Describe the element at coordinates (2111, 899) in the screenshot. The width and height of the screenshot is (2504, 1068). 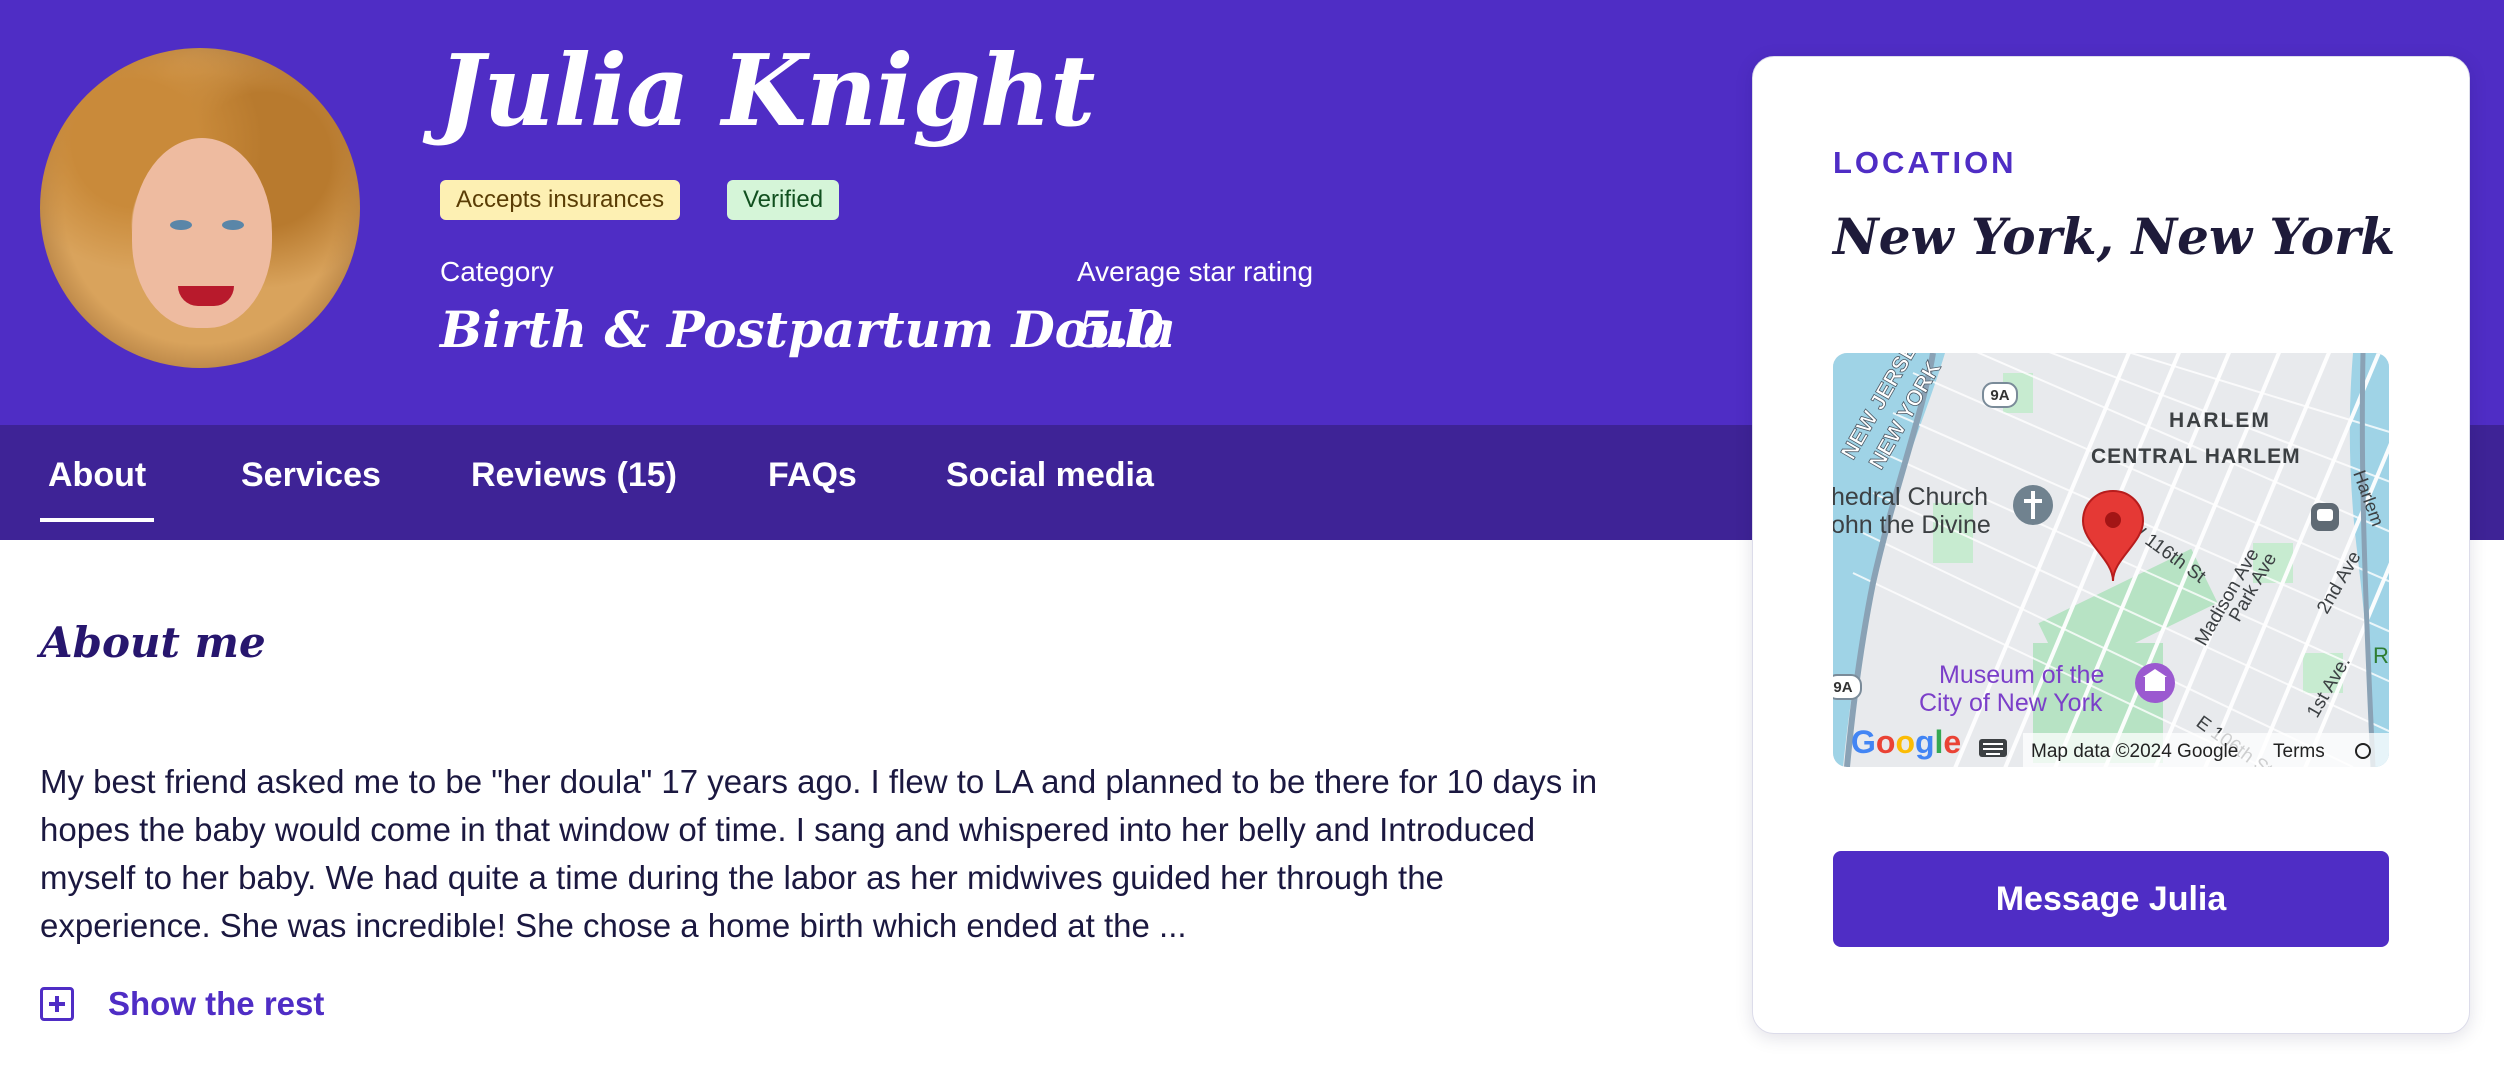
I see `message-julia-button: Message Julia` at that location.